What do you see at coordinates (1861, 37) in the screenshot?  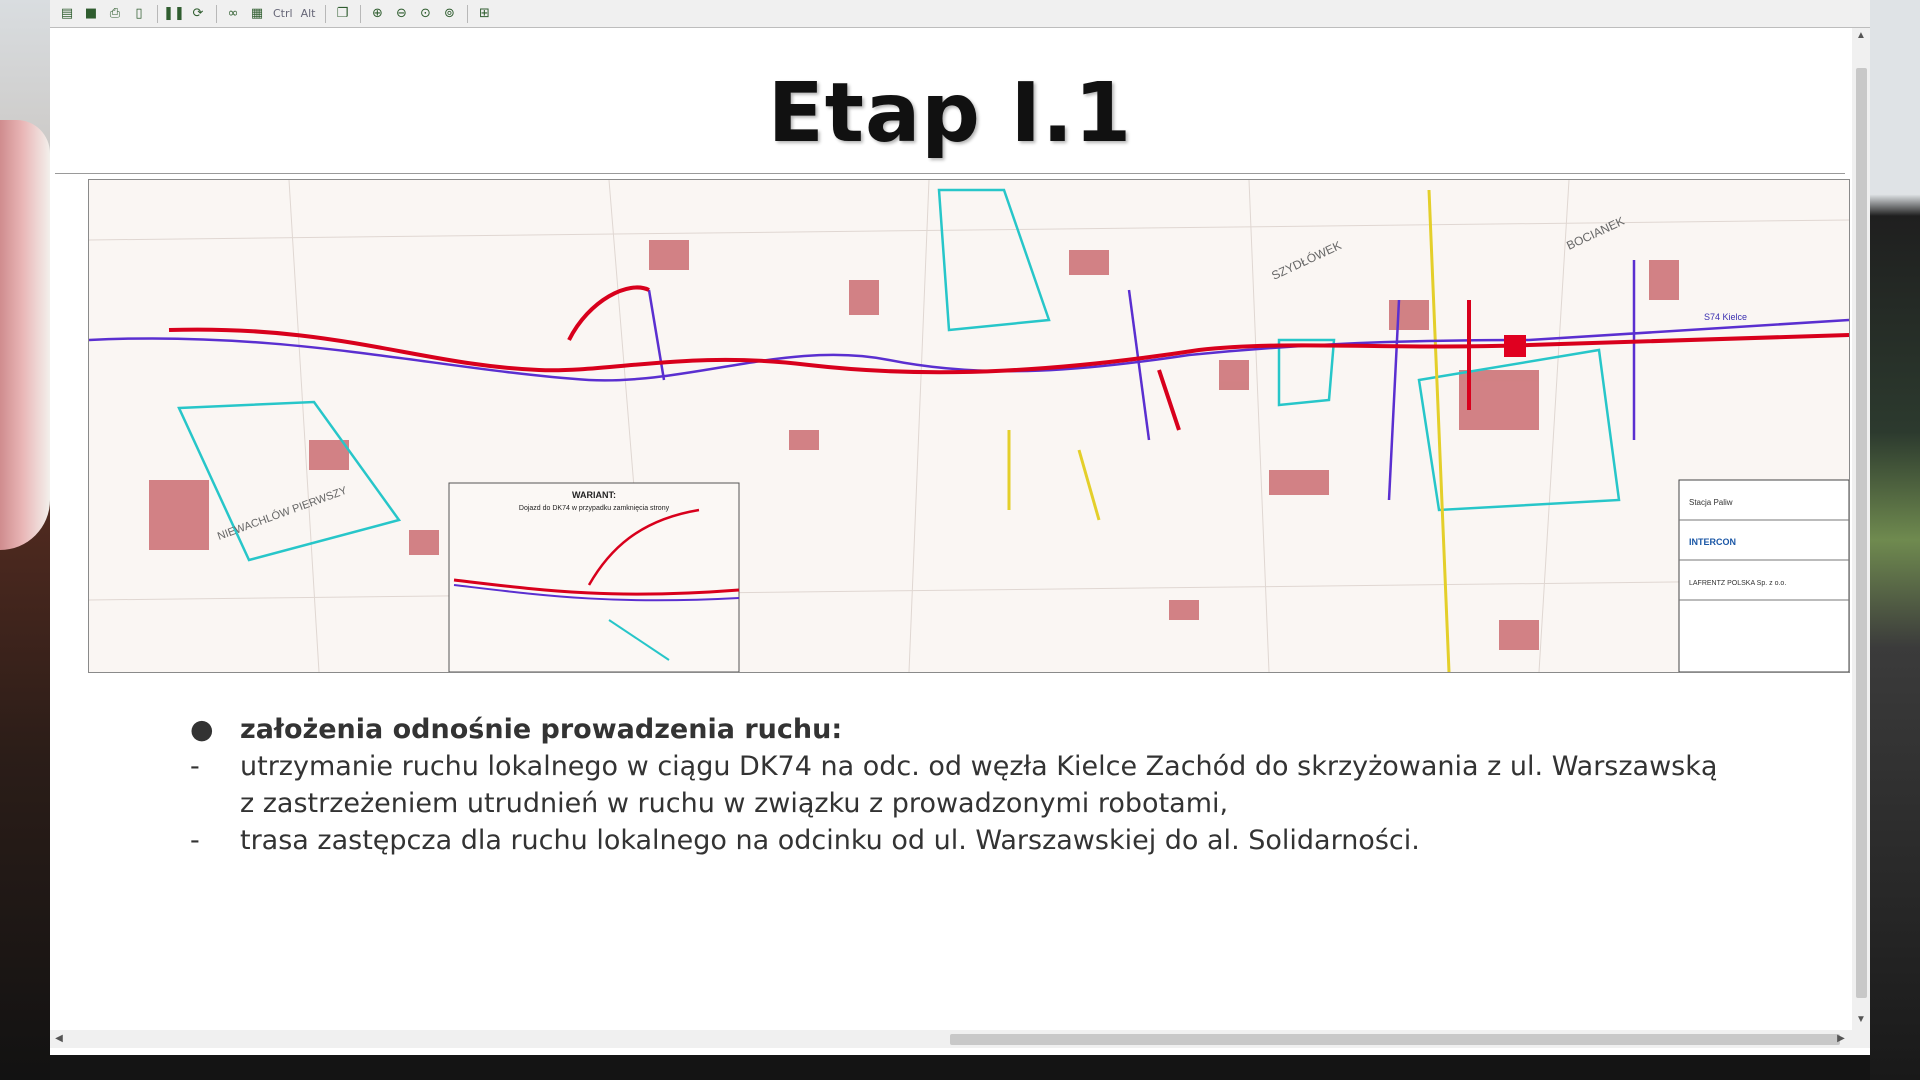 I see `scroll-up-icon: ▲` at bounding box center [1861, 37].